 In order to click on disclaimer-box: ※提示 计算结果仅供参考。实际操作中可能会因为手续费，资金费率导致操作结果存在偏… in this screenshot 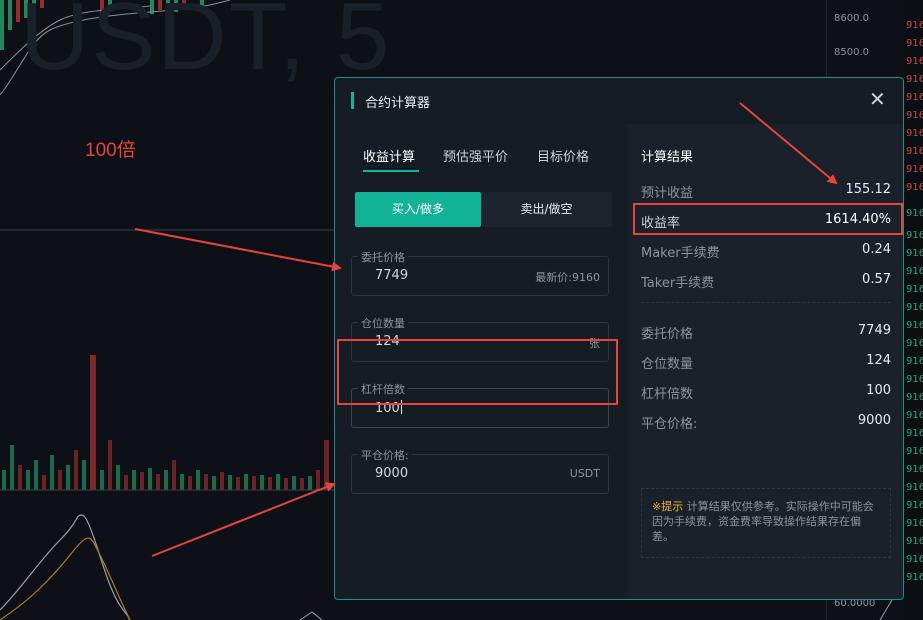, I will do `click(766, 523)`.